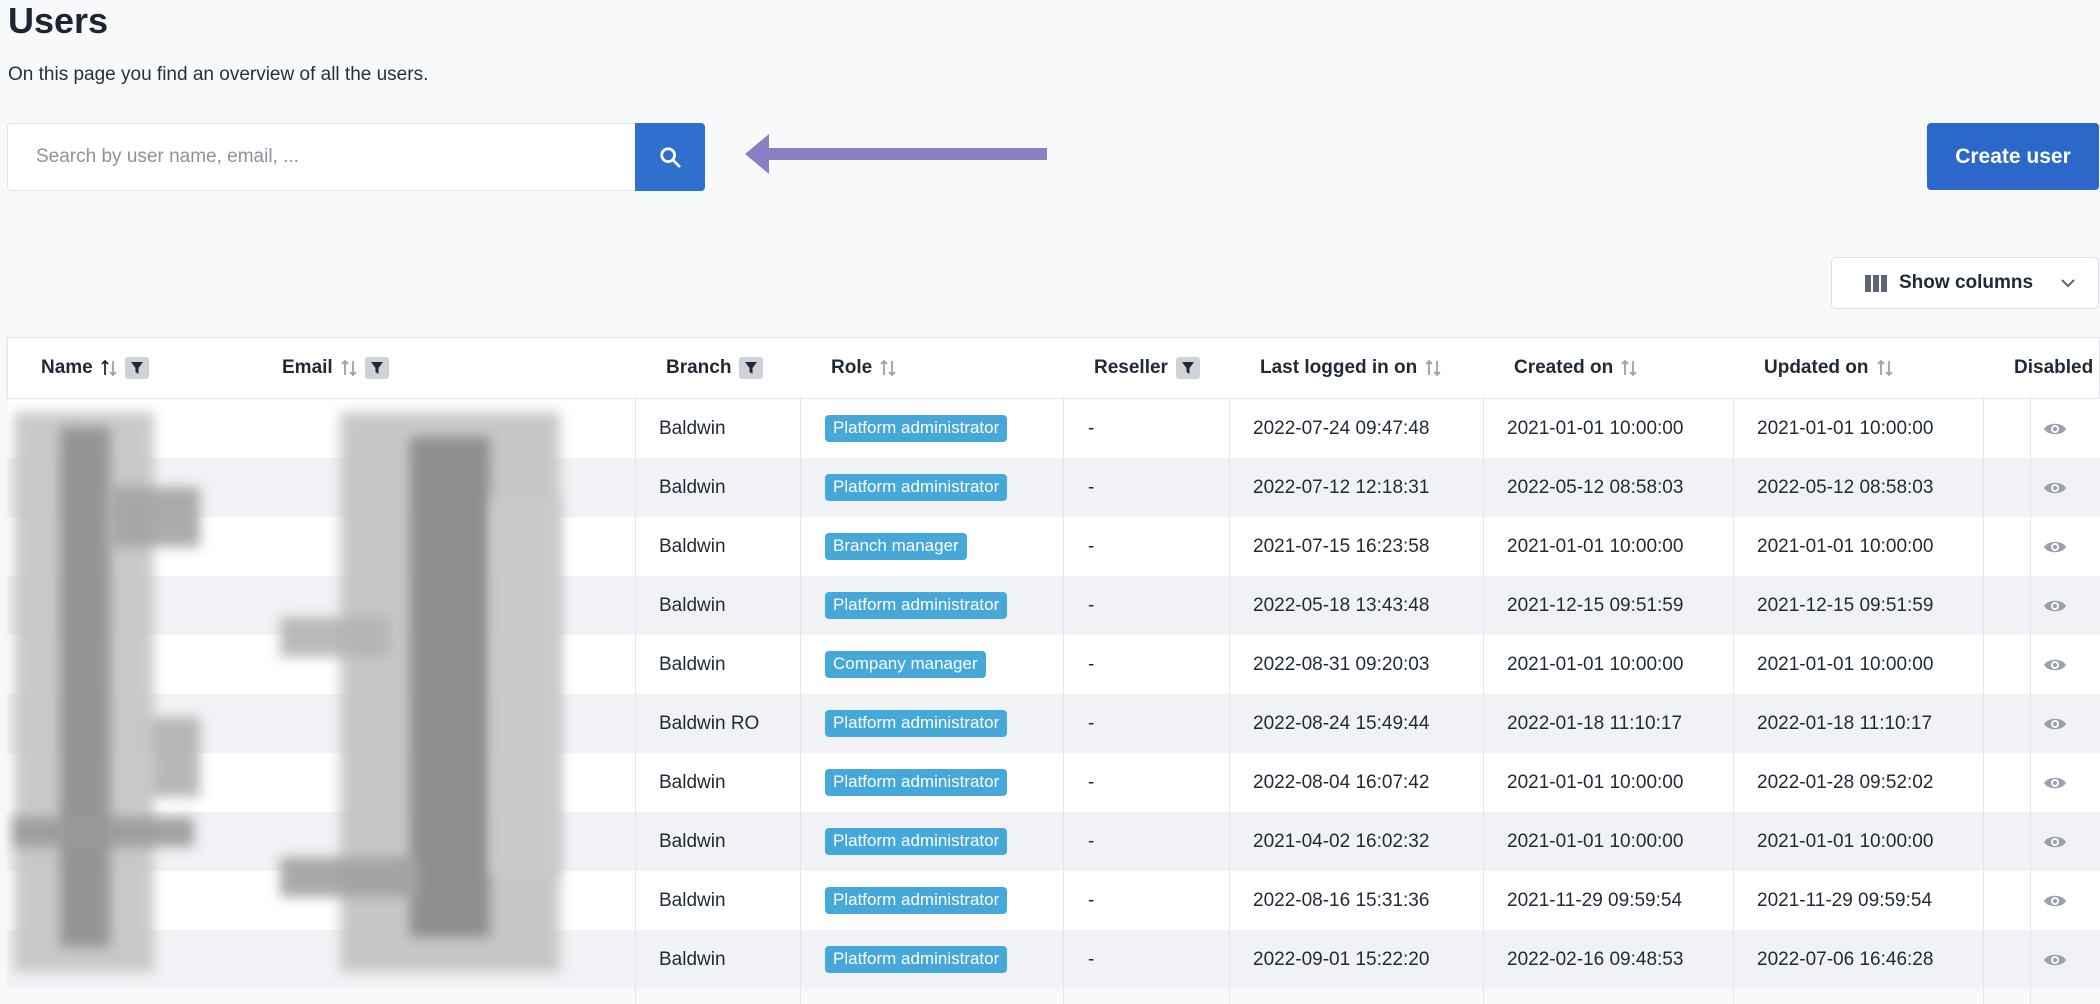 This screenshot has width=2100, height=1004. I want to click on column-header-disabled: Disabled, so click(2054, 367).